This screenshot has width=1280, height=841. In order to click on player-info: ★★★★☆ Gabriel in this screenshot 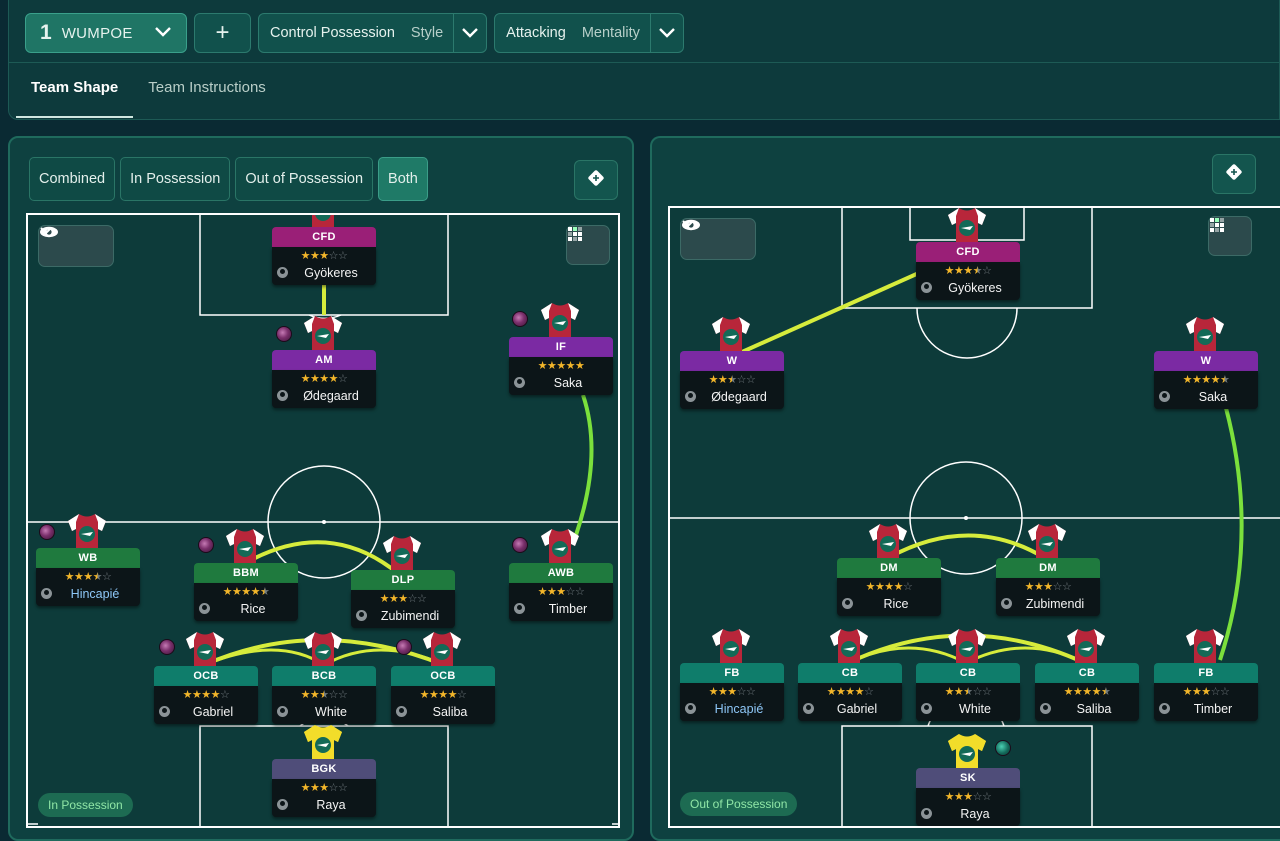, I will do `click(206, 705)`.